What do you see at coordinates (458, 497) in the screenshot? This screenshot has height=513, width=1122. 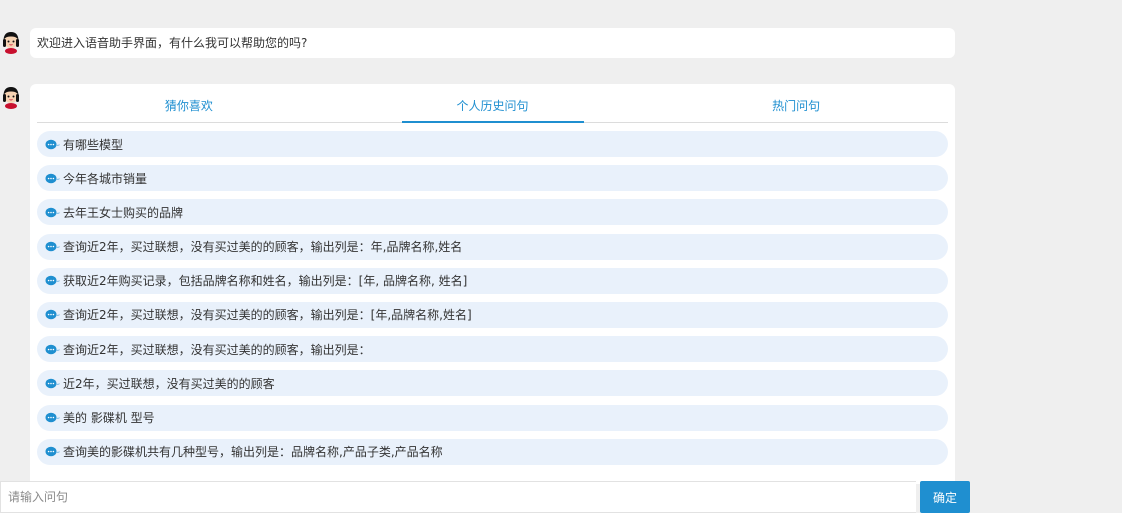 I see `question-input` at bounding box center [458, 497].